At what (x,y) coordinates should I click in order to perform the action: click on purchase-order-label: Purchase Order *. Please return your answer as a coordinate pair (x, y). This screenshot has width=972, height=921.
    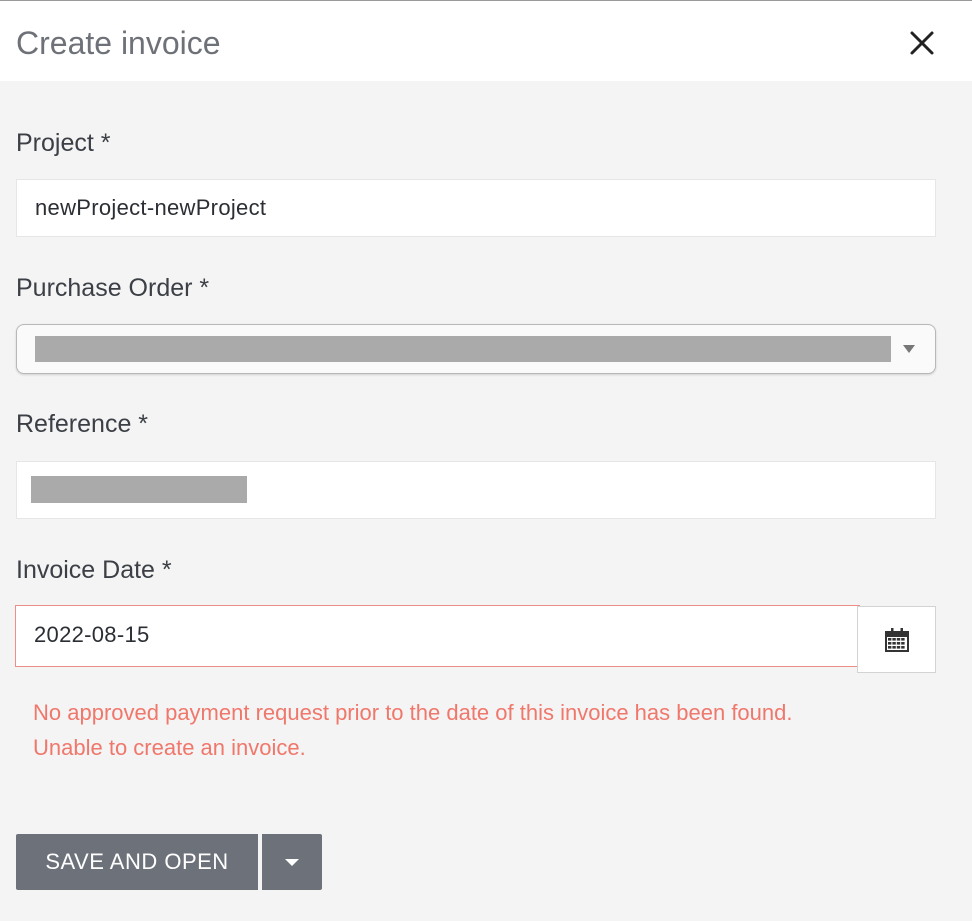
    Looking at the image, I should click on (113, 288).